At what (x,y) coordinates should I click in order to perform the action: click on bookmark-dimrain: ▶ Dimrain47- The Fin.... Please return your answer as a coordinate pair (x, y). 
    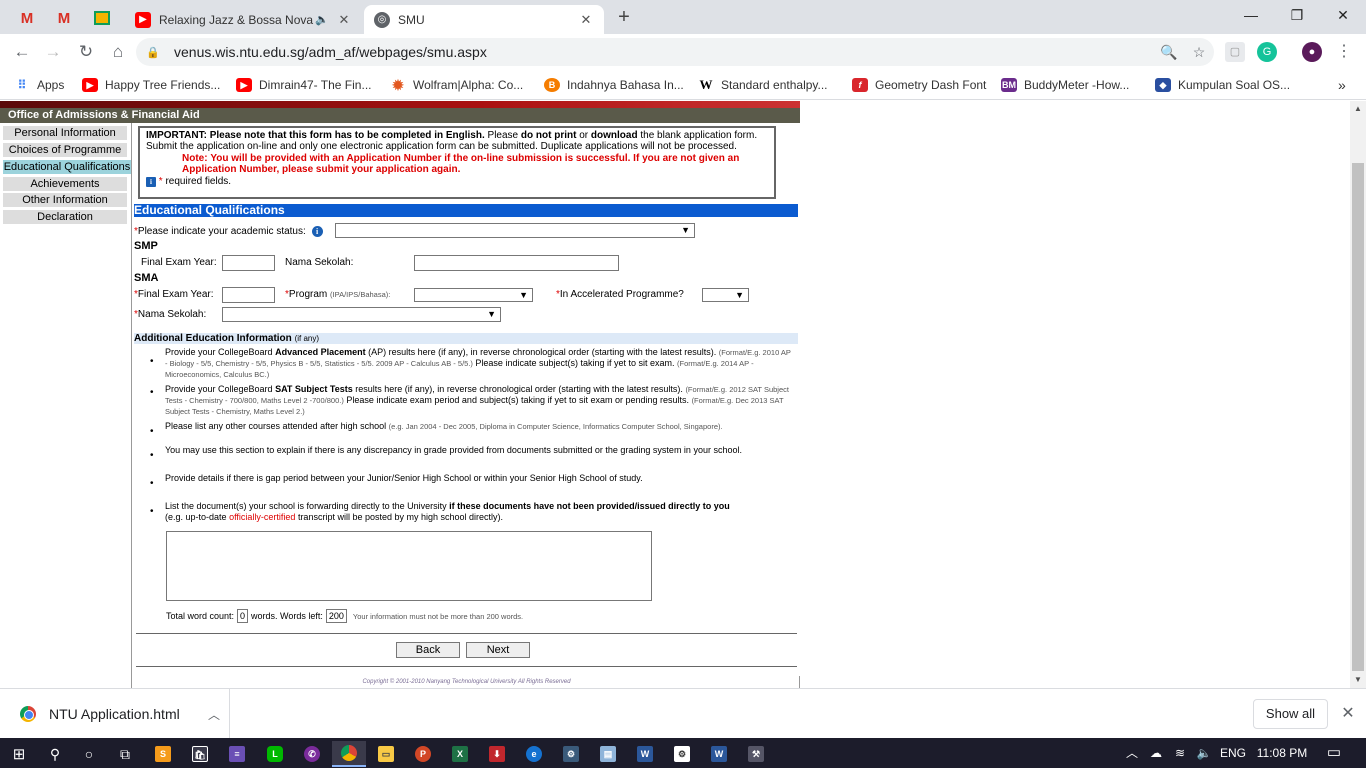
    Looking at the image, I should click on (303, 85).